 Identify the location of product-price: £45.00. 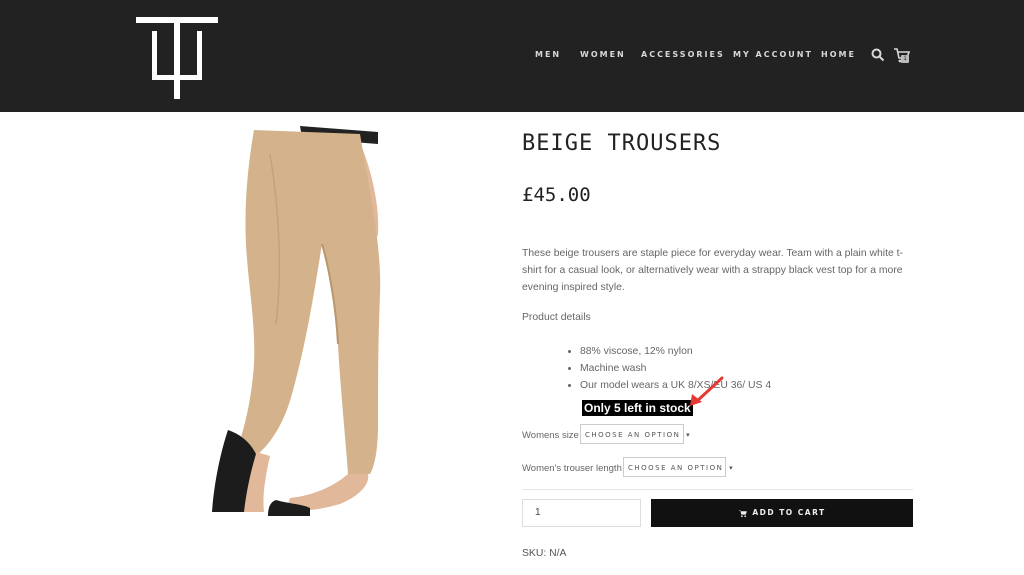
(556, 195).